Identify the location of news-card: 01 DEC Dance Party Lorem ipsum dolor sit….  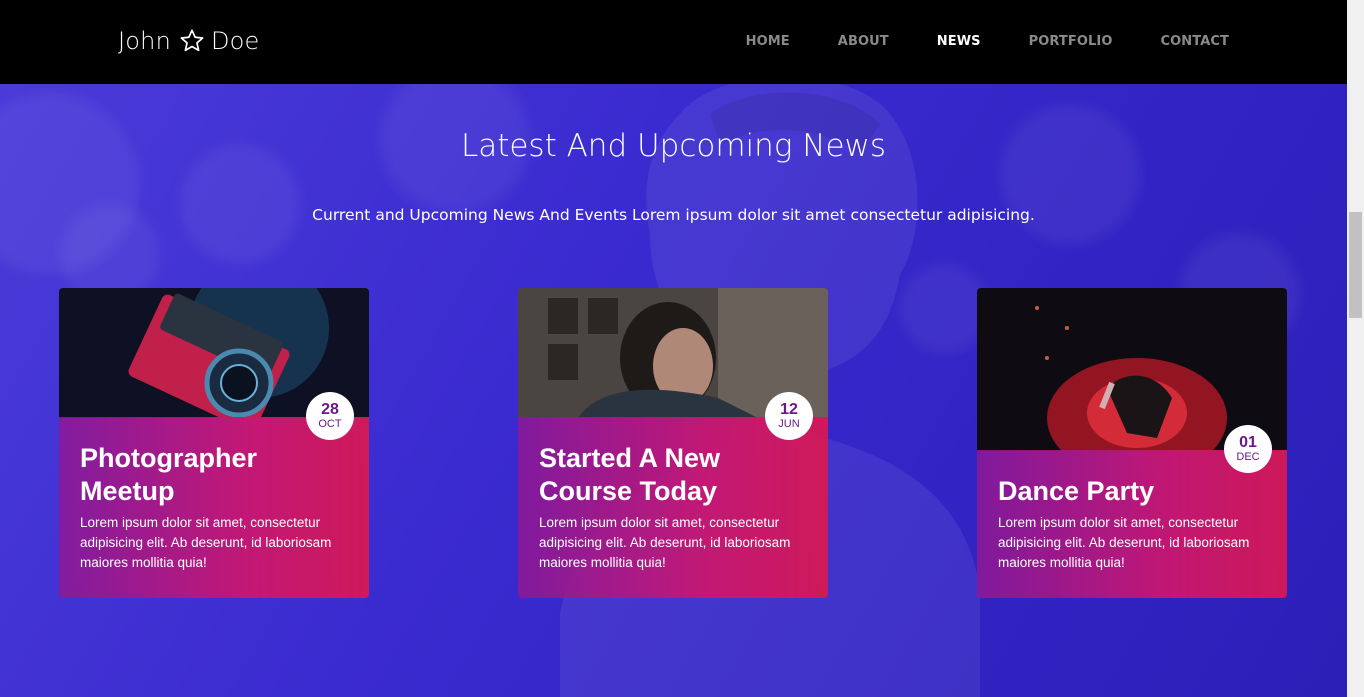
(1132, 443).